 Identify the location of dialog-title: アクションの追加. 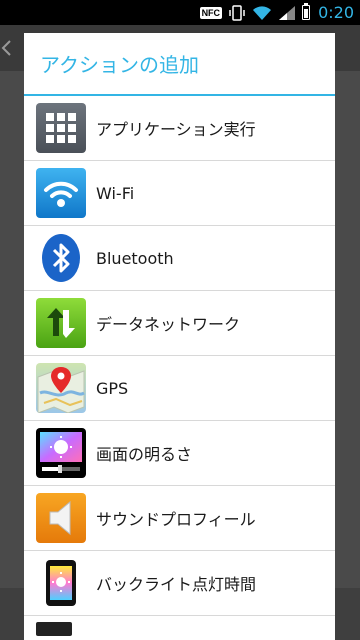
(179, 64).